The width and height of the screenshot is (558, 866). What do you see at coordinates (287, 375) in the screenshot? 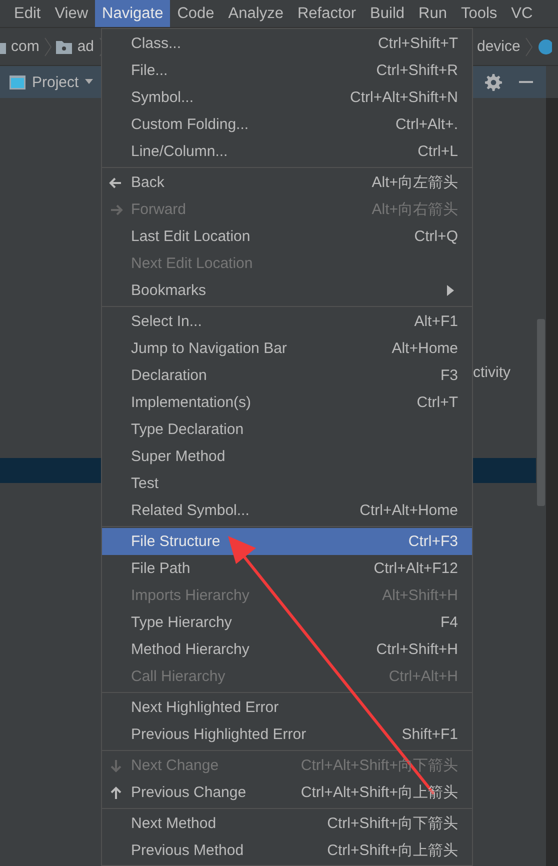
I see `menu-item: Declaration F3` at bounding box center [287, 375].